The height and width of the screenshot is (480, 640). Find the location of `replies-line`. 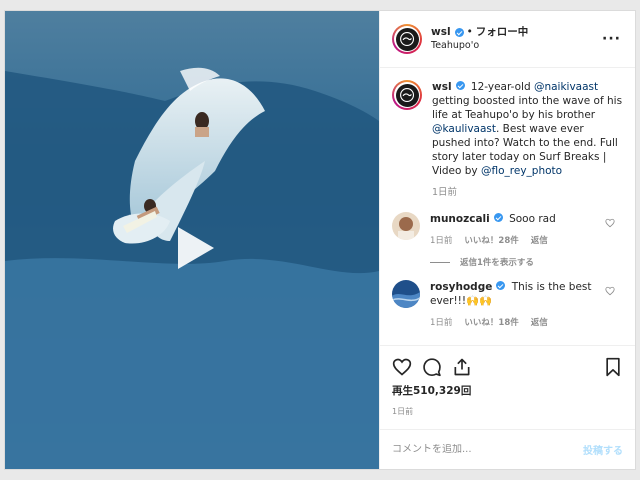

replies-line is located at coordinates (440, 262).